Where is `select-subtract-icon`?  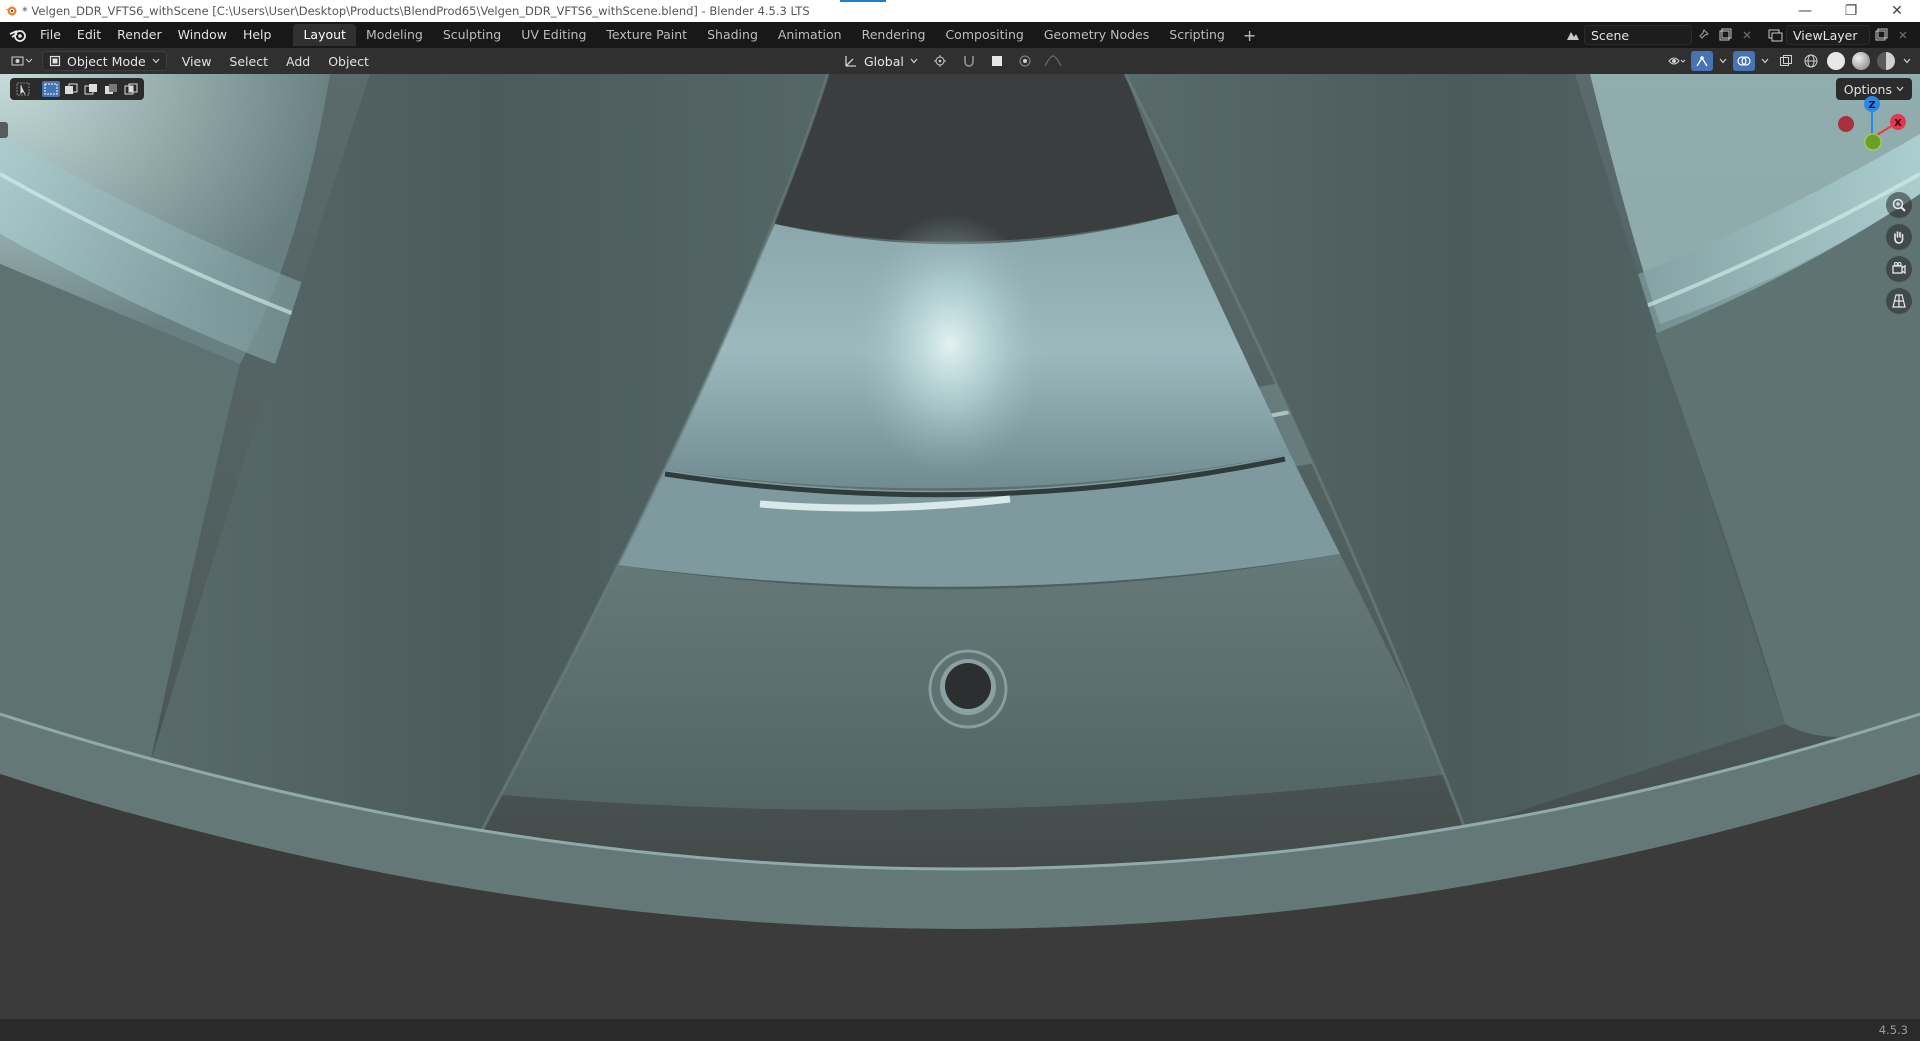 select-subtract-icon is located at coordinates (91, 89).